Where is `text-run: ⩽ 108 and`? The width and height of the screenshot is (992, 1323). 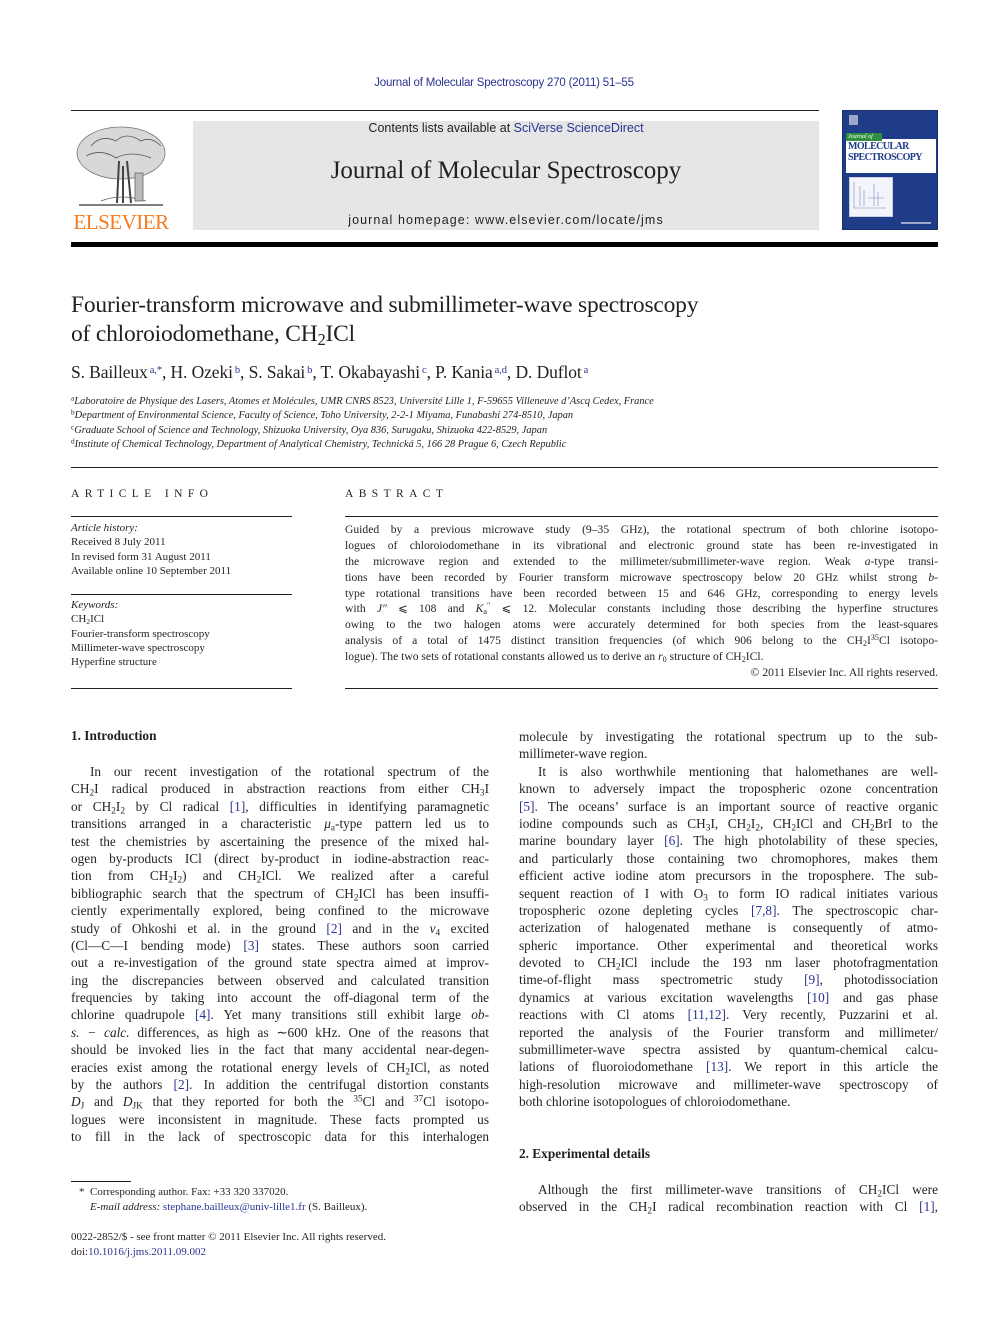
text-run: ⩽ 108 and is located at coordinates (431, 609).